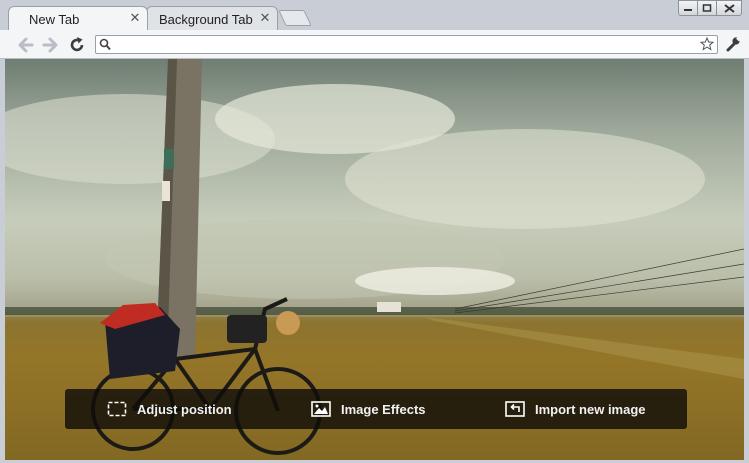 This screenshot has height=463, width=749. I want to click on tab-new-tab: New Tab ✕, so click(78, 18).